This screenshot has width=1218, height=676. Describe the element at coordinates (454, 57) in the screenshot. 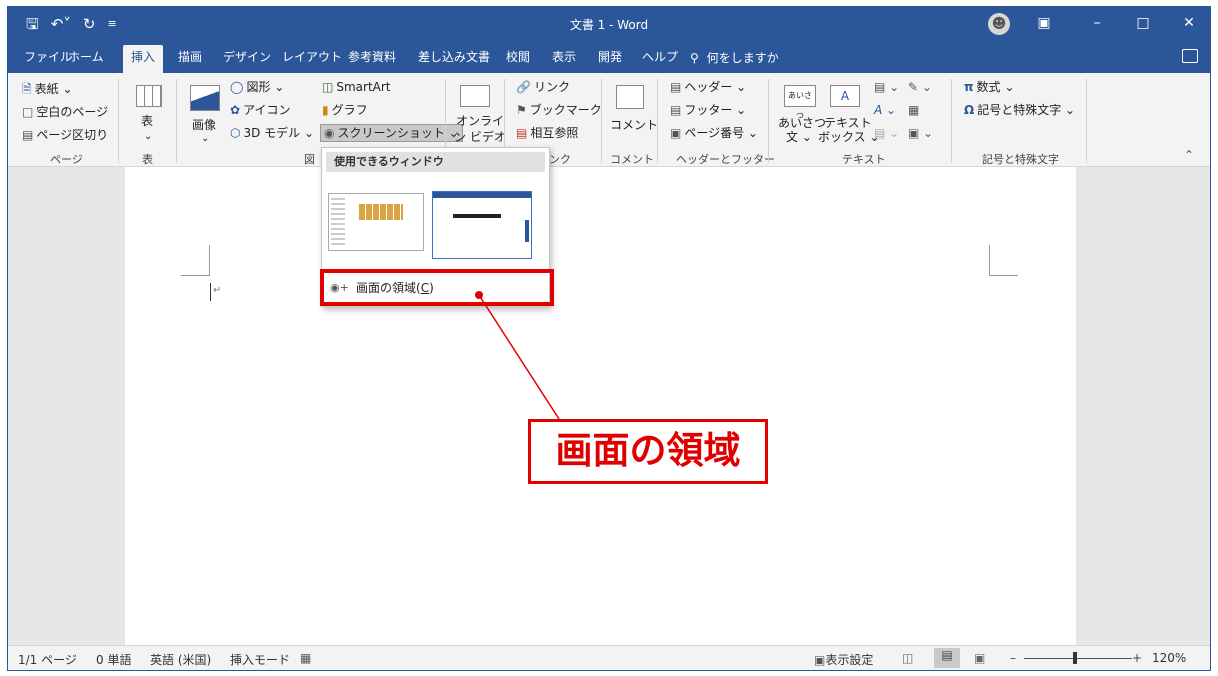

I see `tab-mailings: 差し込み文書` at that location.